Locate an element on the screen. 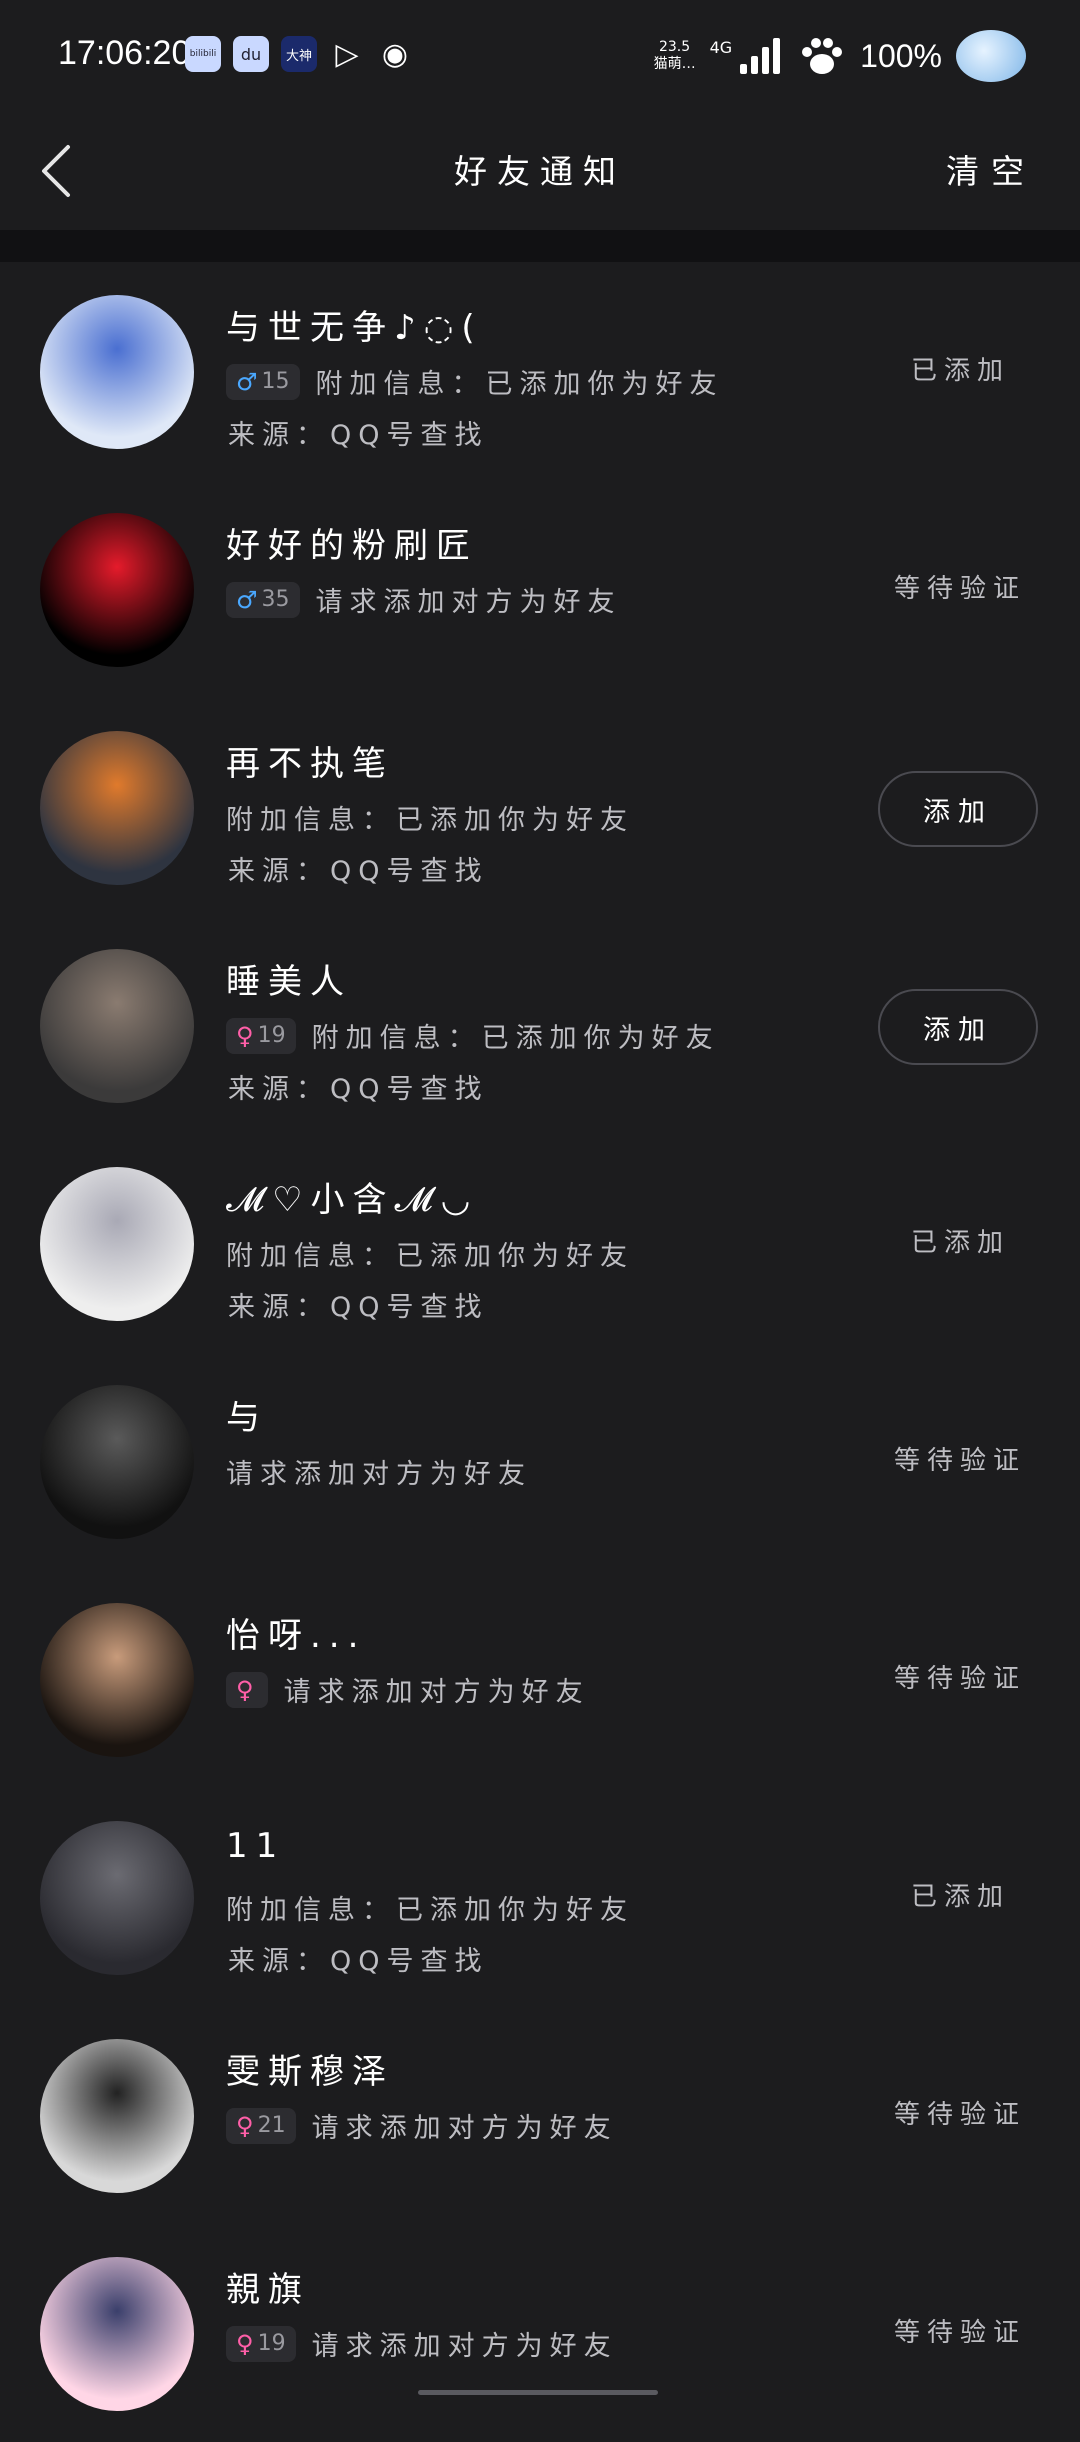 Image resolution: width=1080 pixels, height=2442 pixels. notification-row: 与世无争♪◌( ♂ 15 附加信息：已添加你为好友来源：QQ号查找 已添加 is located at coordinates (540, 371).